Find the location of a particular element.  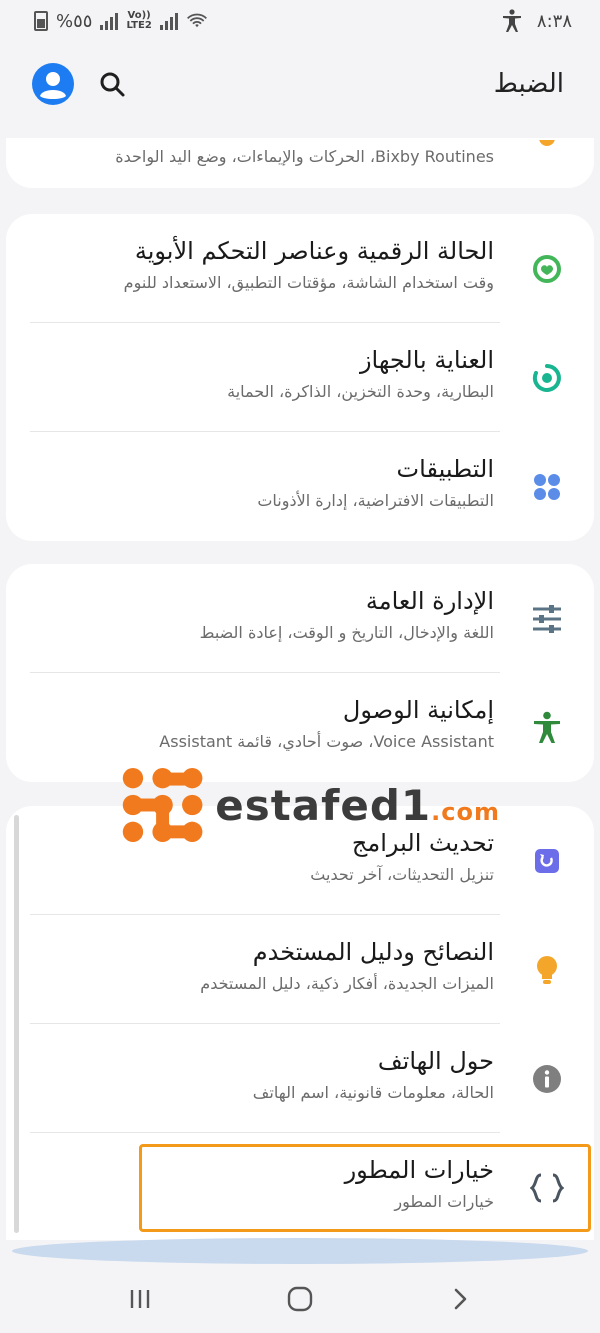

account-icon is located at coordinates (53, 85).